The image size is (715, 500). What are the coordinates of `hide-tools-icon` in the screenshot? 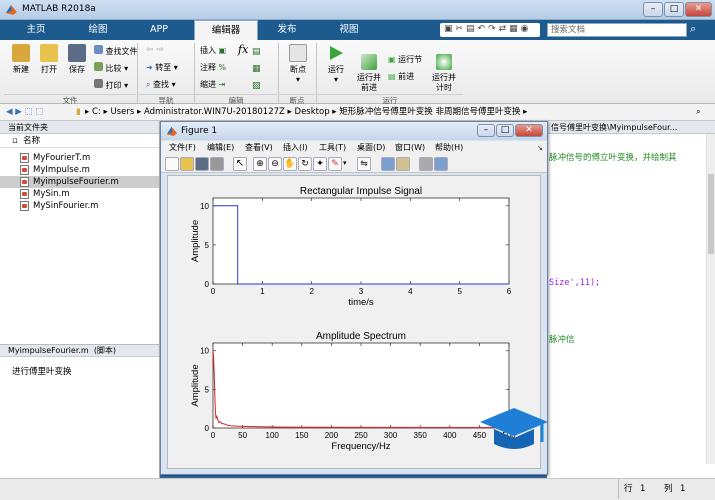 It's located at (426, 164).